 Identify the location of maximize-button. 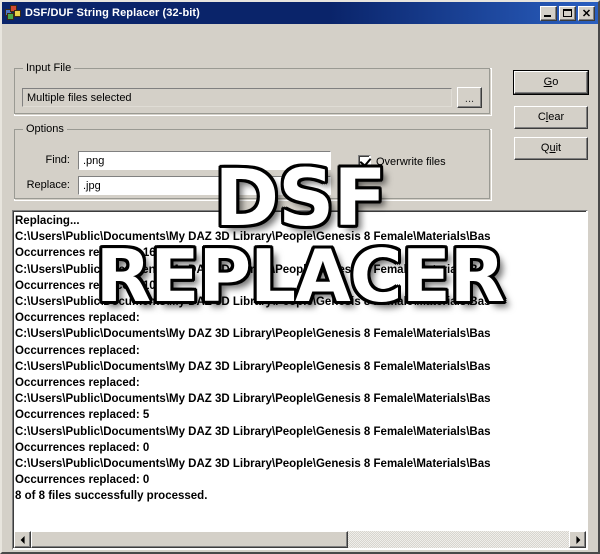
(567, 13).